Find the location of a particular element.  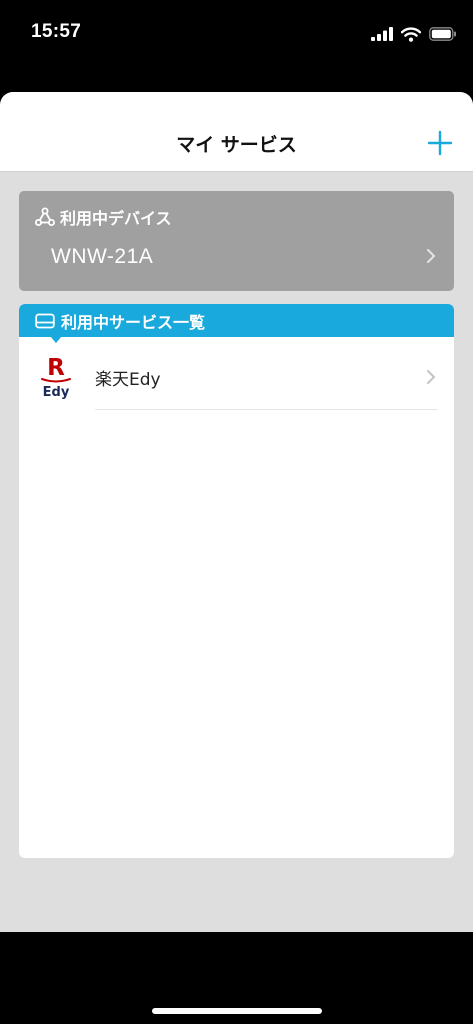

plus-icon is located at coordinates (440, 143).